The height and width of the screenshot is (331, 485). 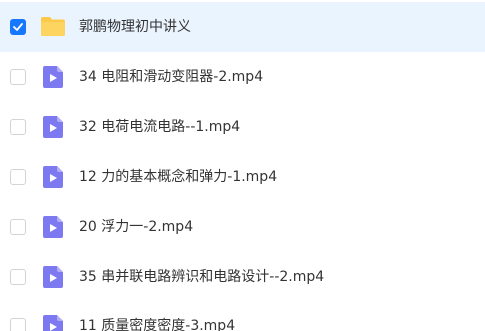 I want to click on checkmark-icon, so click(x=18, y=27).